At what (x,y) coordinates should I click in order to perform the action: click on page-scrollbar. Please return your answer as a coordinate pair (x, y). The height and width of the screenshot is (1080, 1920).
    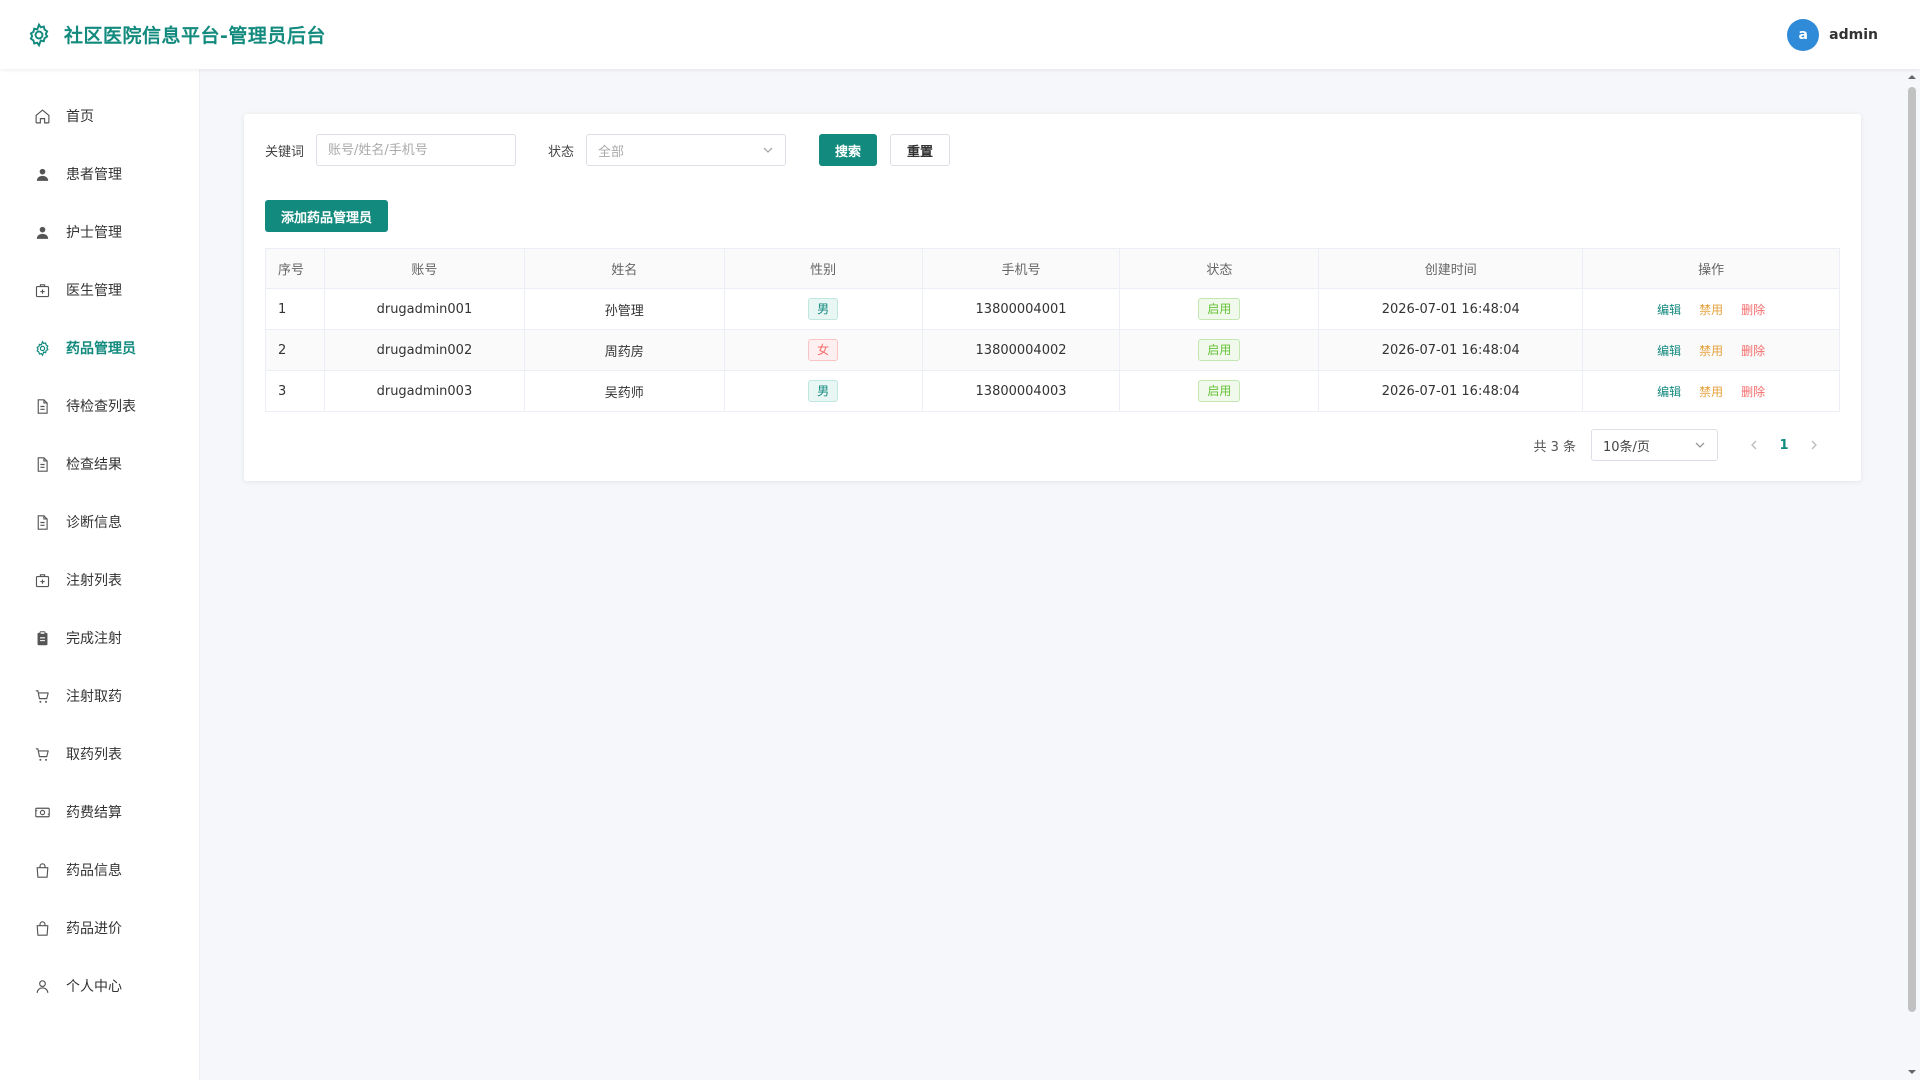
    Looking at the image, I should click on (1912, 574).